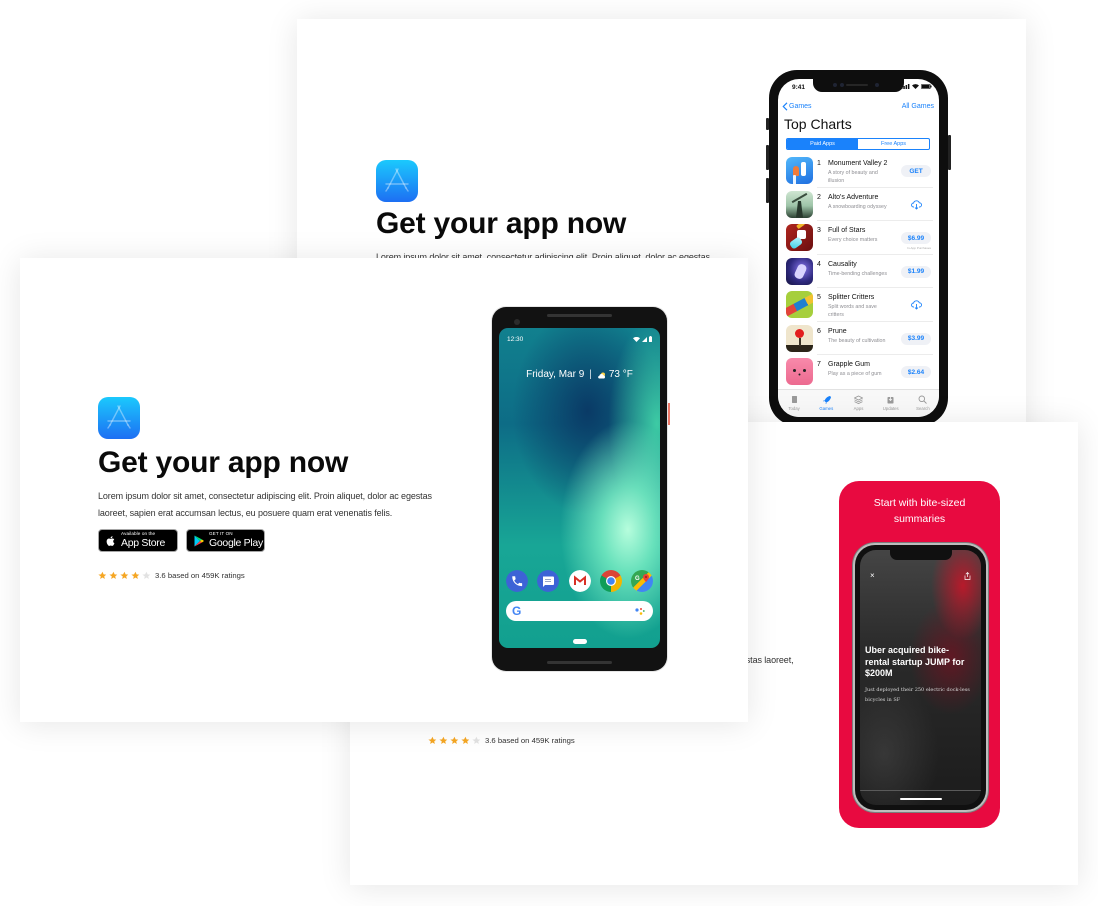 This screenshot has height=906, width=1098. What do you see at coordinates (125, 575) in the screenshot?
I see `star-rating` at bounding box center [125, 575].